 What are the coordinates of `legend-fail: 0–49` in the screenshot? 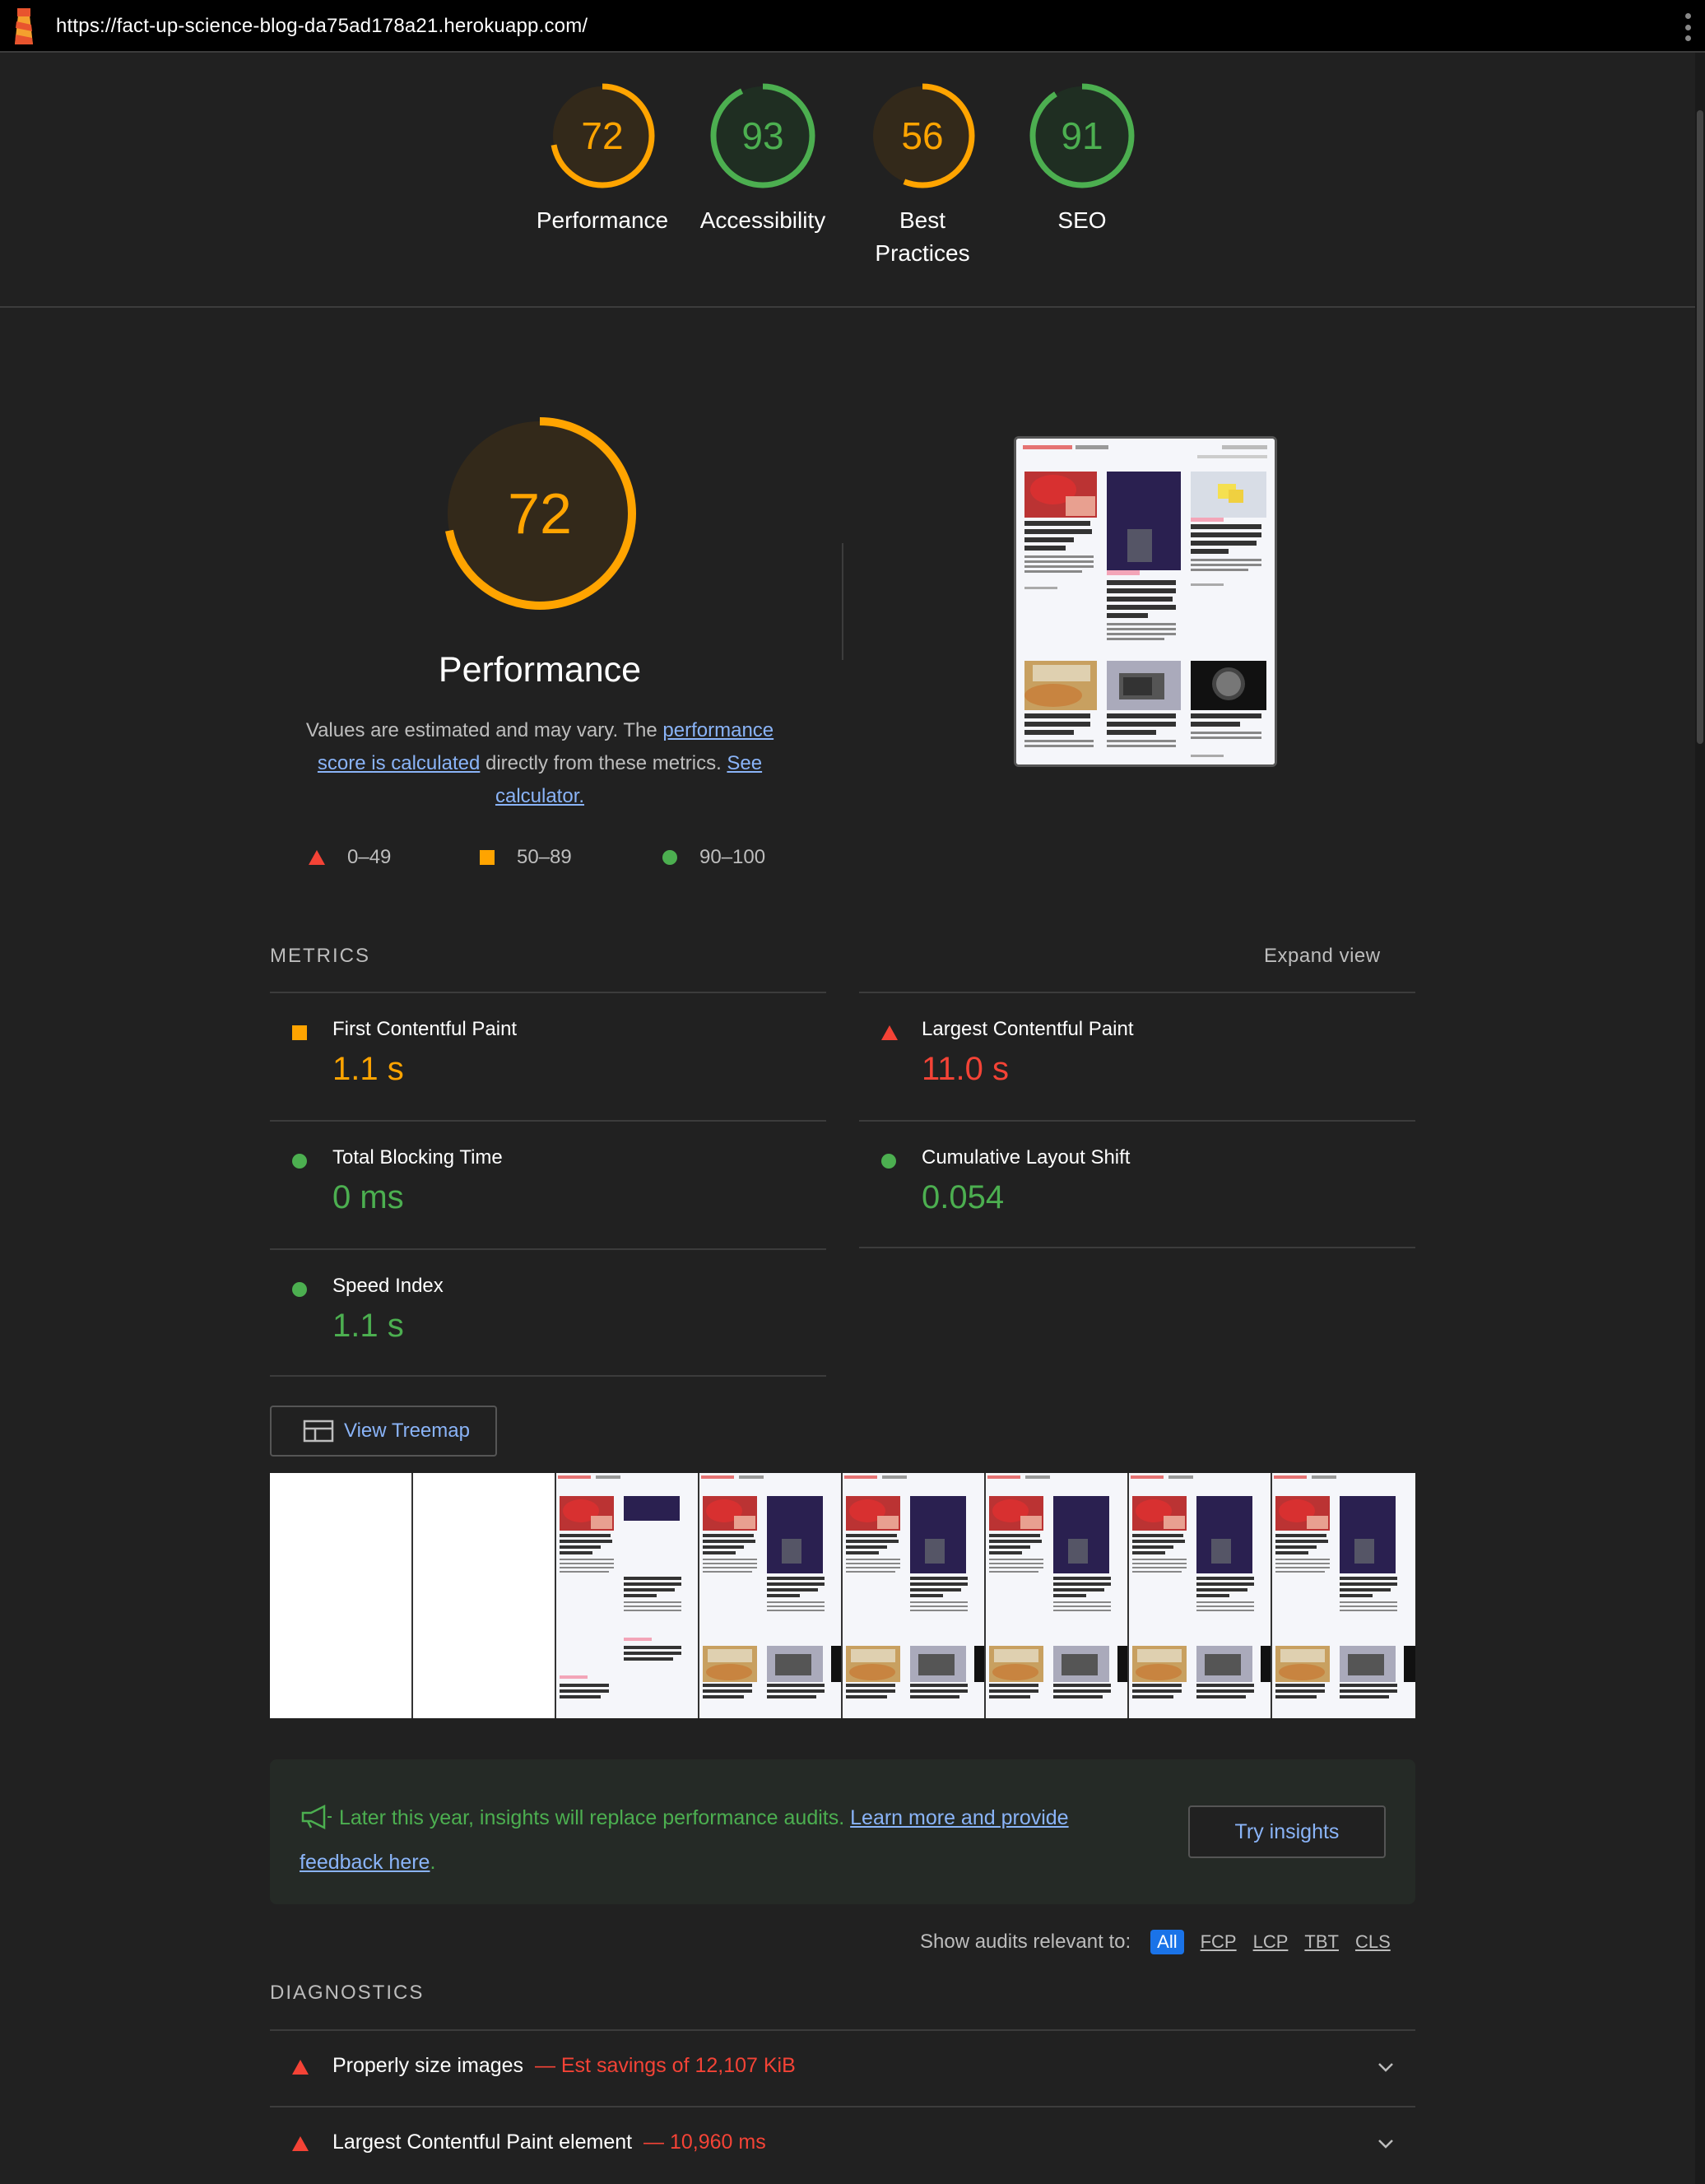 It's located at (349, 857).